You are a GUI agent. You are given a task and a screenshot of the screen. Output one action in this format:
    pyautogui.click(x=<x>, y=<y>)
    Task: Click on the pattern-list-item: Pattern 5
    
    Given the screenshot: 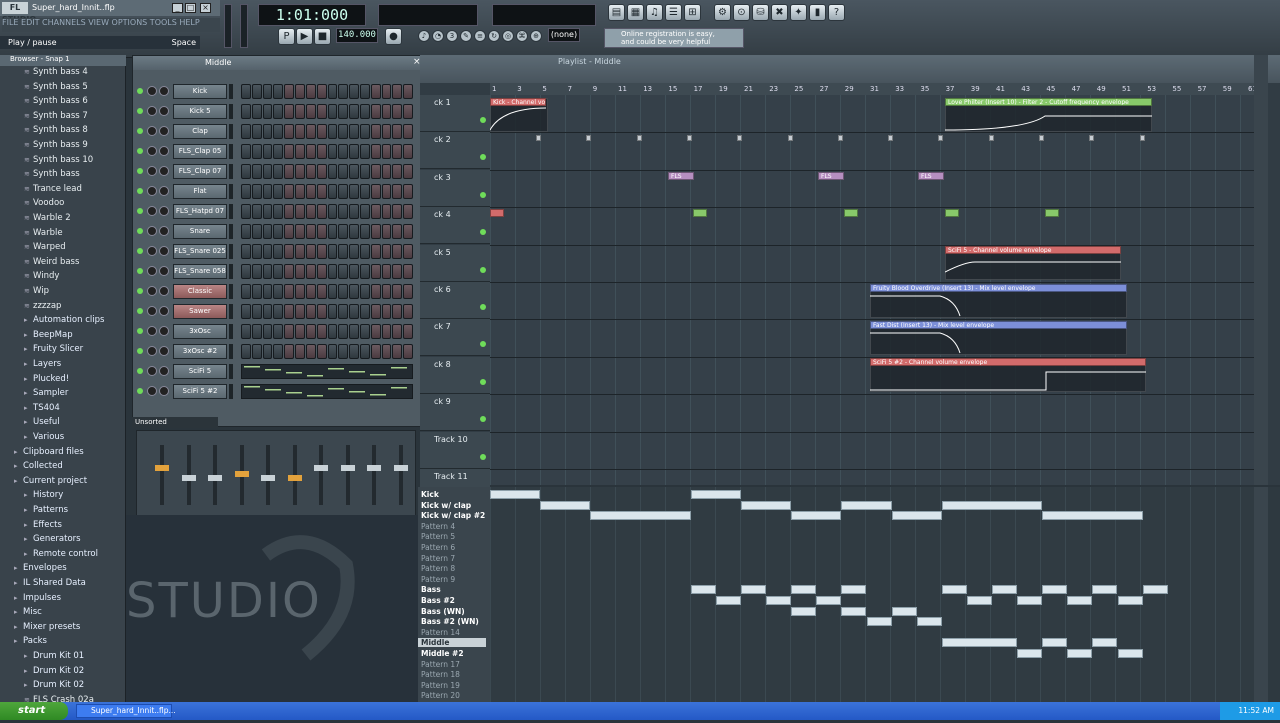 What is the action you would take?
    pyautogui.click(x=438, y=536)
    